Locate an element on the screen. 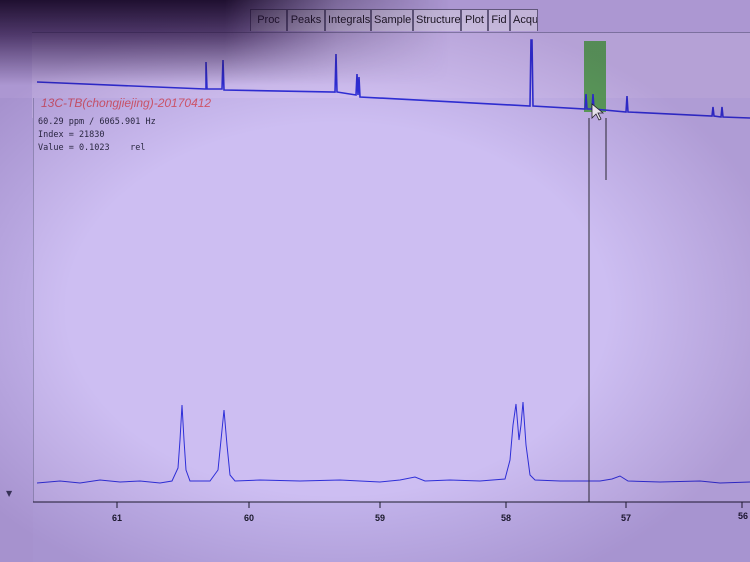  main-spectrum is located at coordinates (393, 442).